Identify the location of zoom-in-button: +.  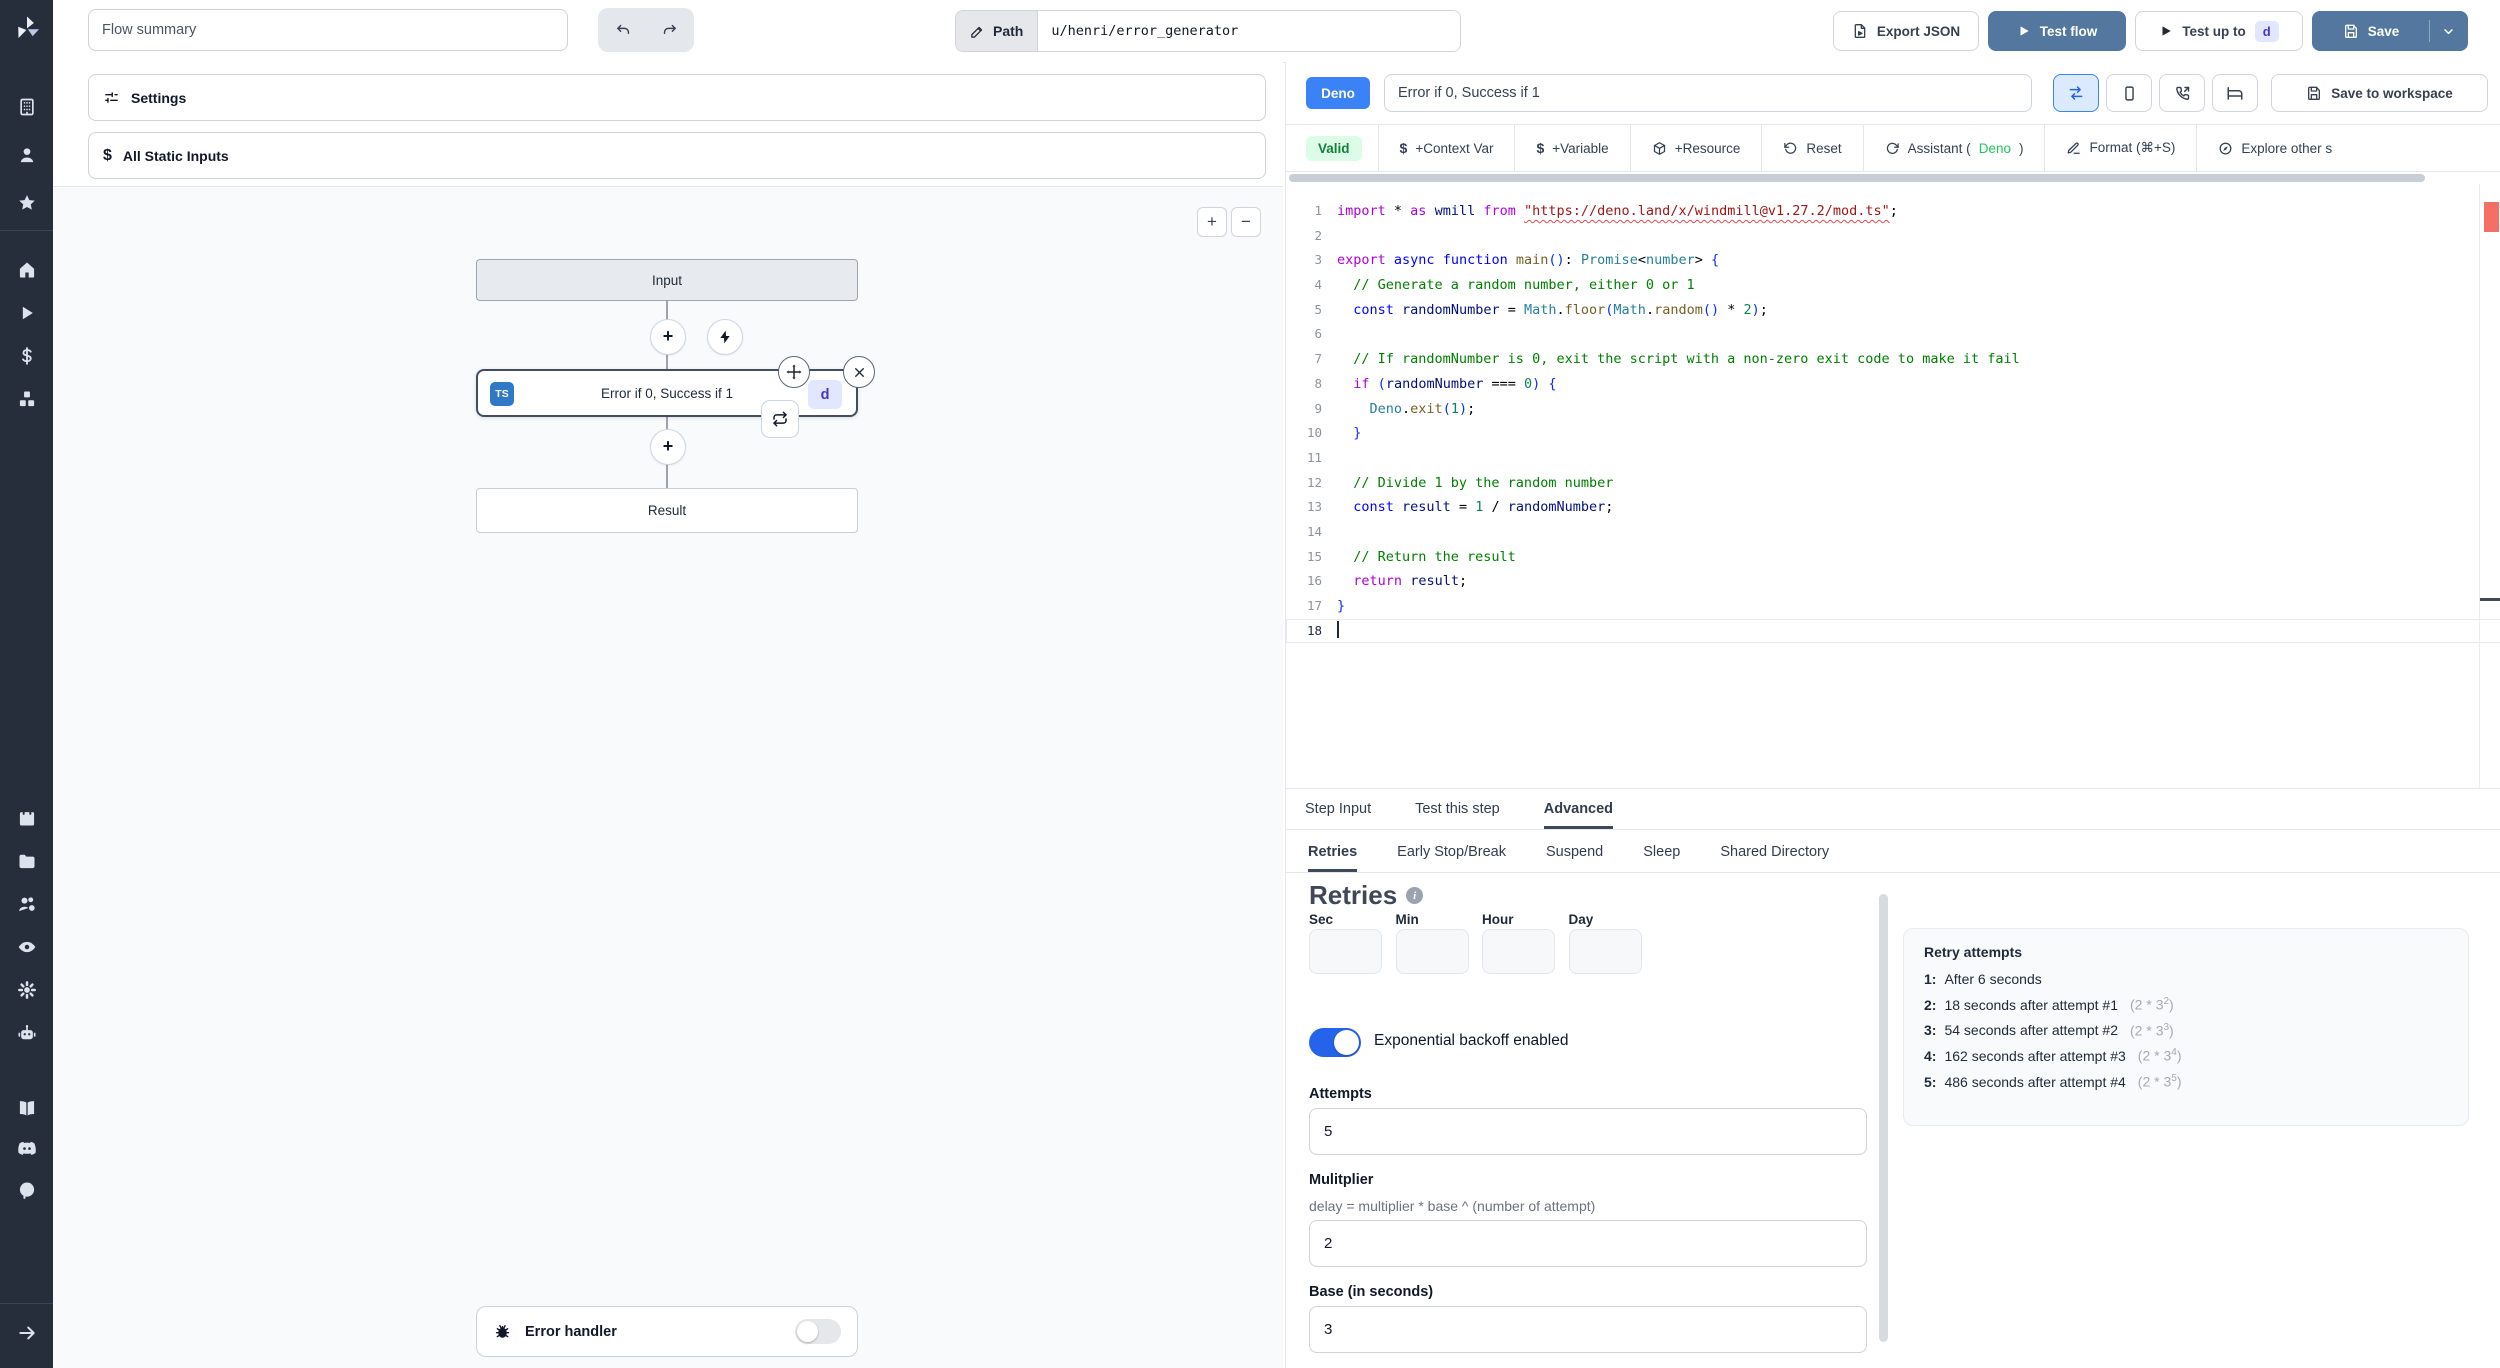
(1212, 222).